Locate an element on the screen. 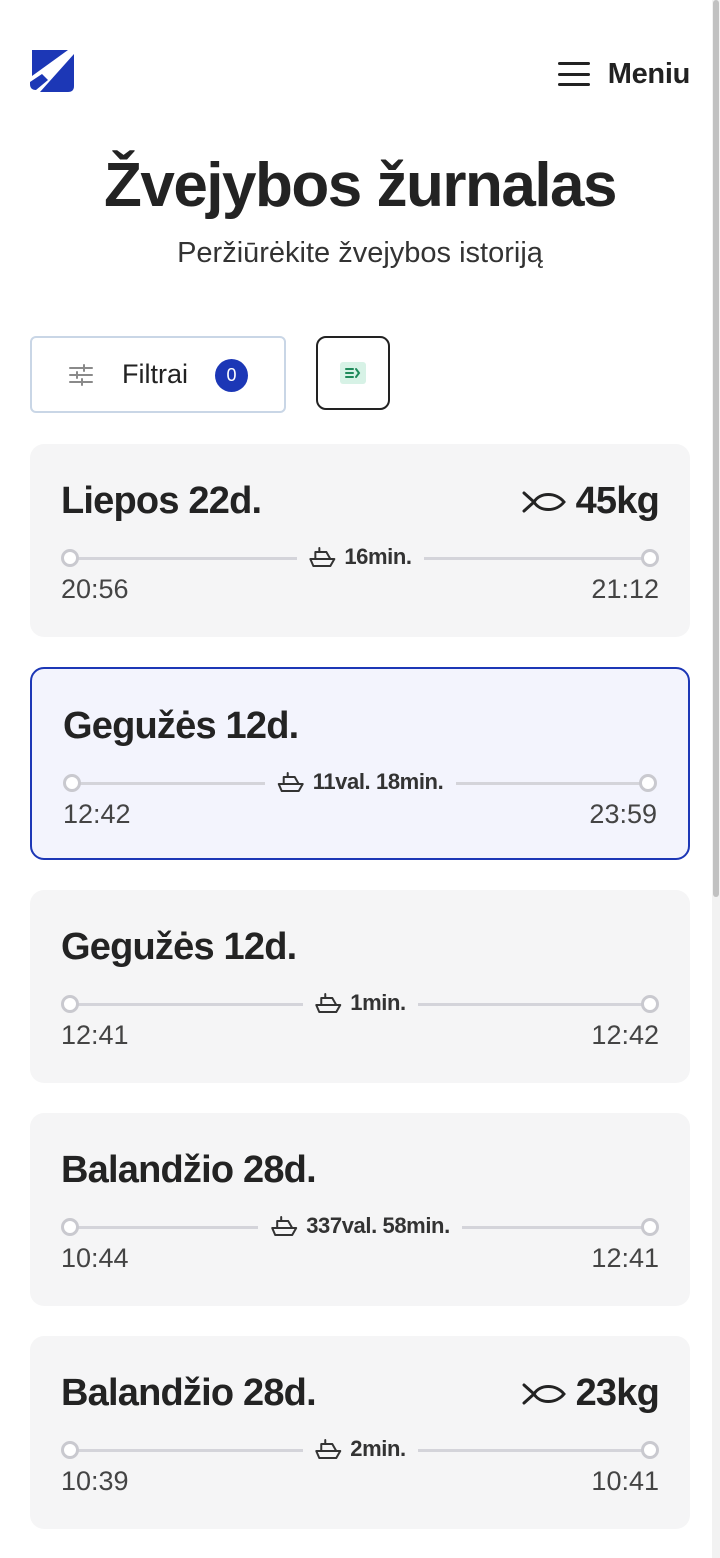  trip-start-time: 10:39 is located at coordinates (95, 1481).